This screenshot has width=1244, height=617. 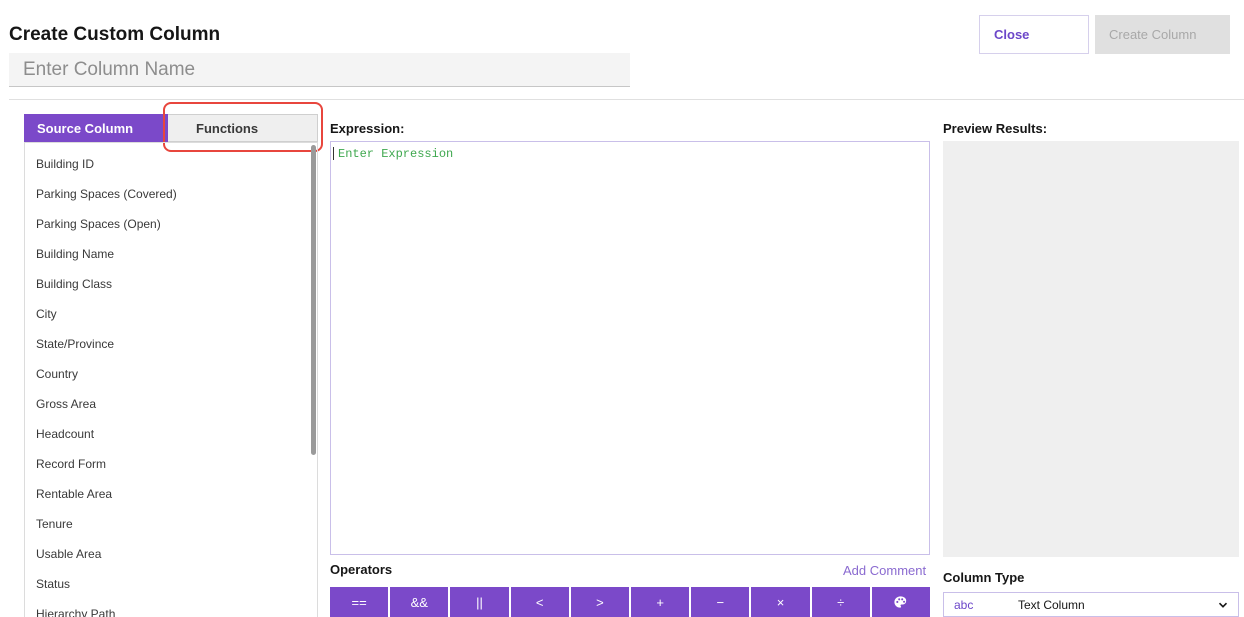 What do you see at coordinates (1091, 604) in the screenshot?
I see `column-type-select: abc Text Column` at bounding box center [1091, 604].